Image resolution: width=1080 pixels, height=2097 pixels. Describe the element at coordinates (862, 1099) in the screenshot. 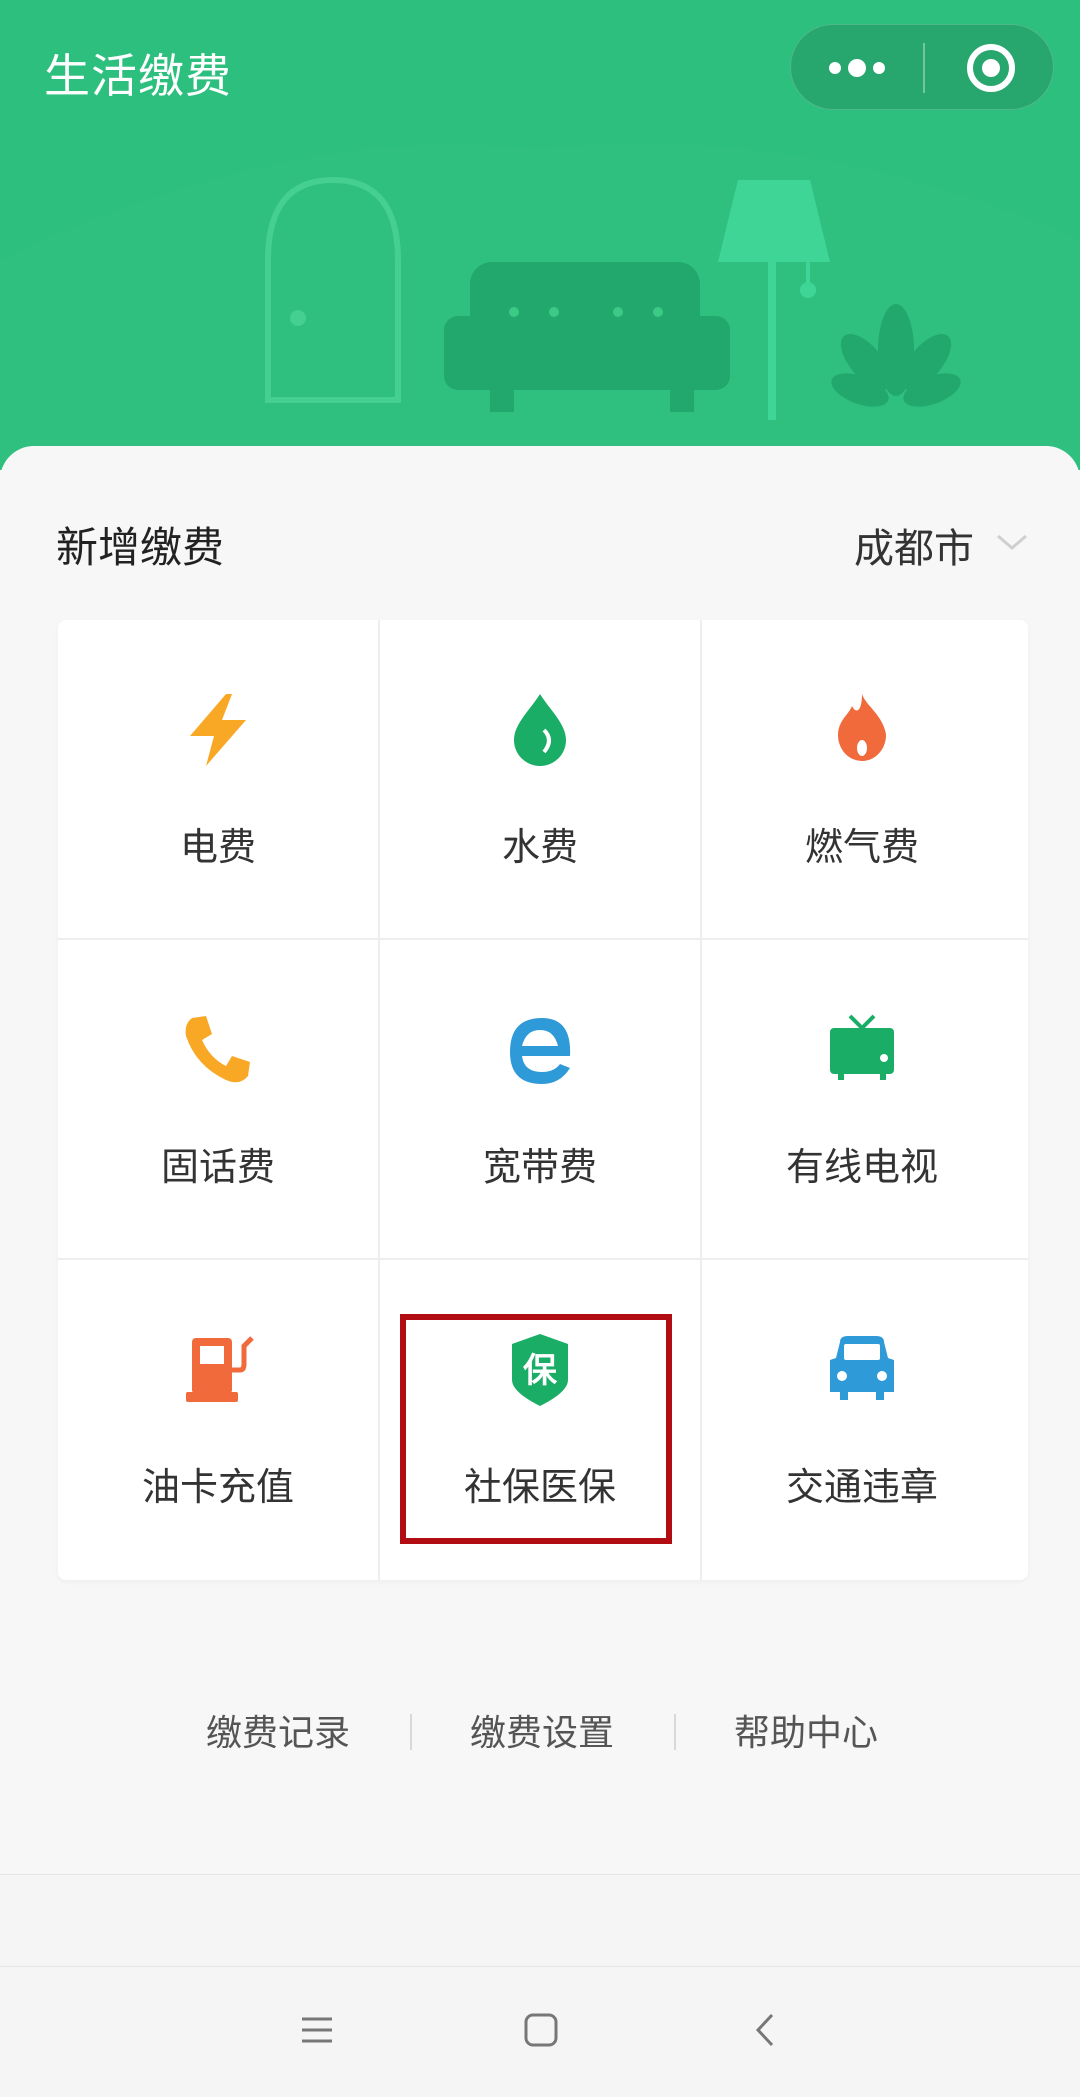

I see `service-cable-tv: 有线电视` at that location.